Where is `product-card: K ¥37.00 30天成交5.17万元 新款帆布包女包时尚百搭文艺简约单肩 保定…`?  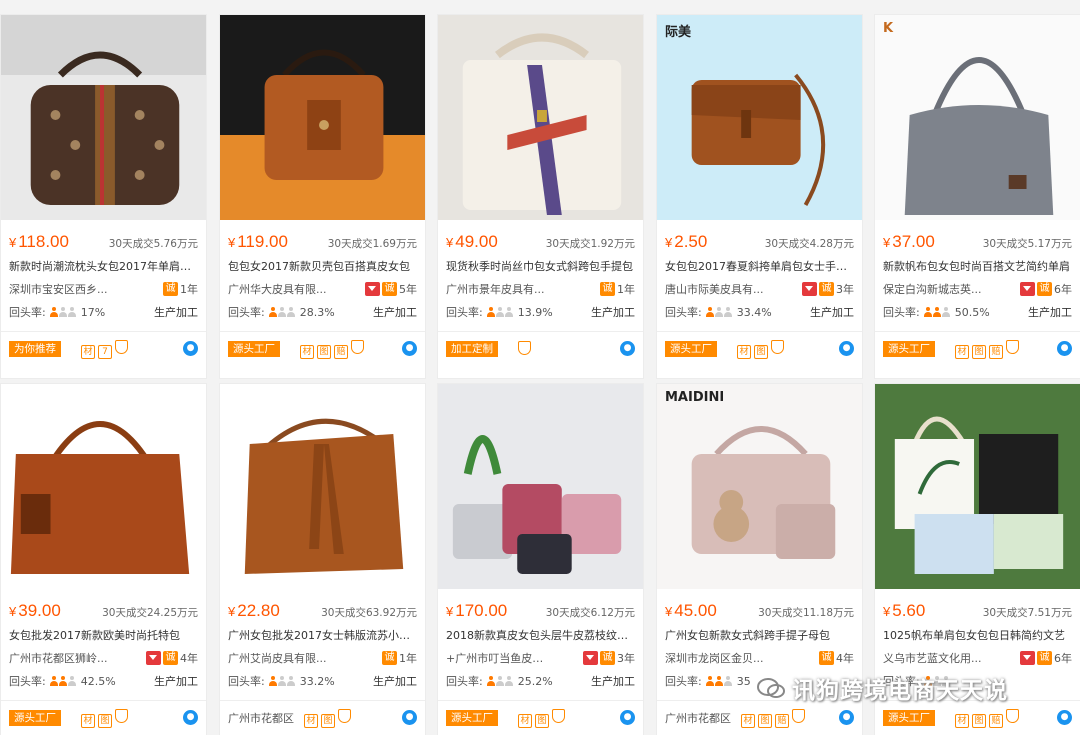 product-card: K ¥37.00 30天成交5.17万元 新款帆布包女包时尚百搭文艺简约单肩 保定… is located at coordinates (977, 196).